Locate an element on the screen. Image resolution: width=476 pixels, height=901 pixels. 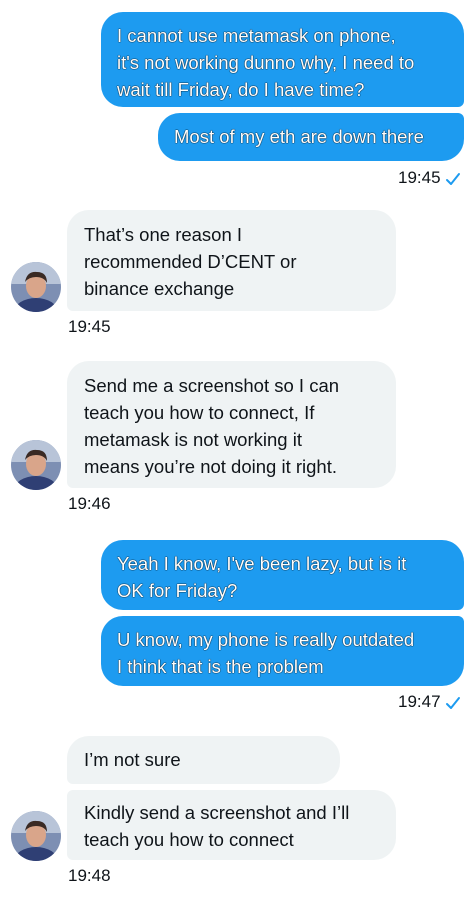
message-text-line: I’m not sure is located at coordinates (132, 759).